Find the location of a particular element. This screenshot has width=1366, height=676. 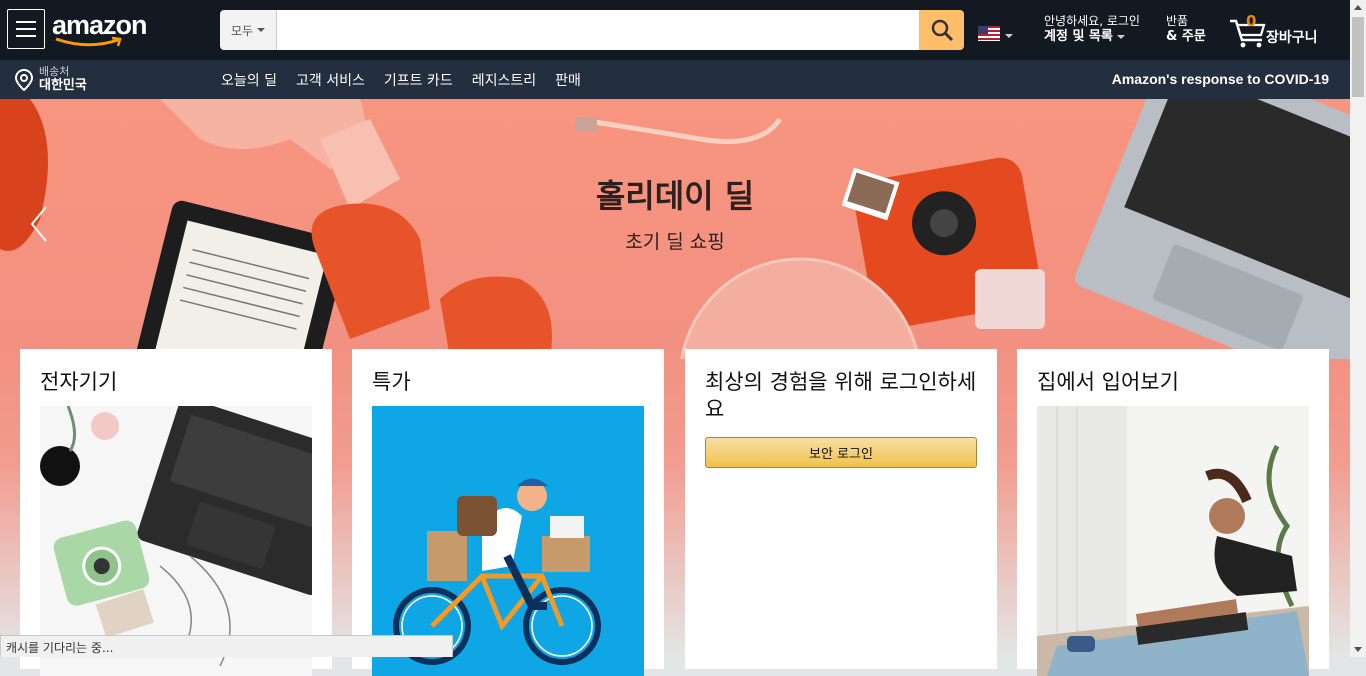

search-icon is located at coordinates (942, 30).